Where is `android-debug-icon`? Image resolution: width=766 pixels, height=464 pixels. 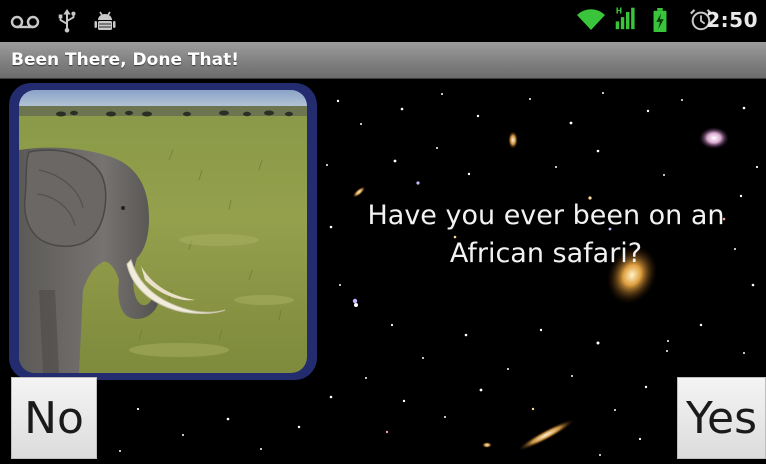 android-debug-icon is located at coordinates (105, 20).